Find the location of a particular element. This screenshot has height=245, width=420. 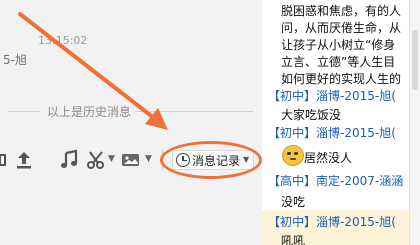

message-text: 居然没人 is located at coordinates (328, 158).